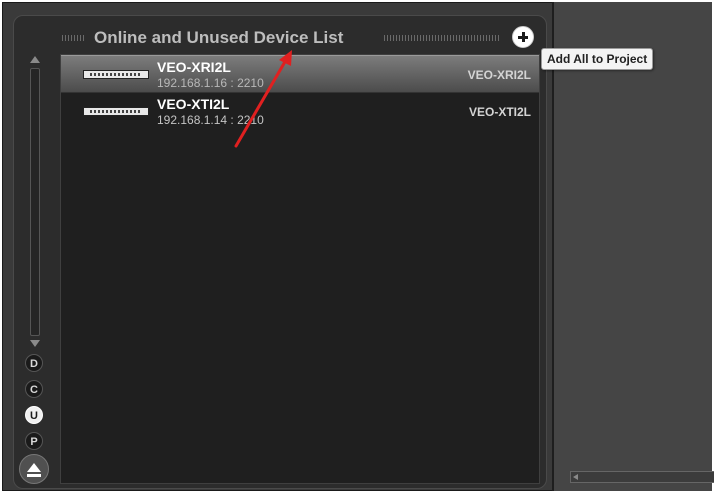 The height and width of the screenshot is (493, 714). I want to click on eject-icon, so click(34, 467).